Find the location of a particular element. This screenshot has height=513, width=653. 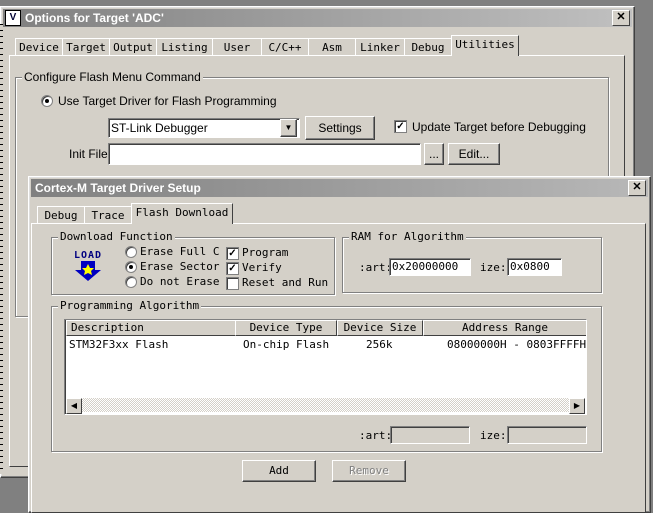

driver-window-title: Cortex-M Target Driver Setup is located at coordinates (118, 188).